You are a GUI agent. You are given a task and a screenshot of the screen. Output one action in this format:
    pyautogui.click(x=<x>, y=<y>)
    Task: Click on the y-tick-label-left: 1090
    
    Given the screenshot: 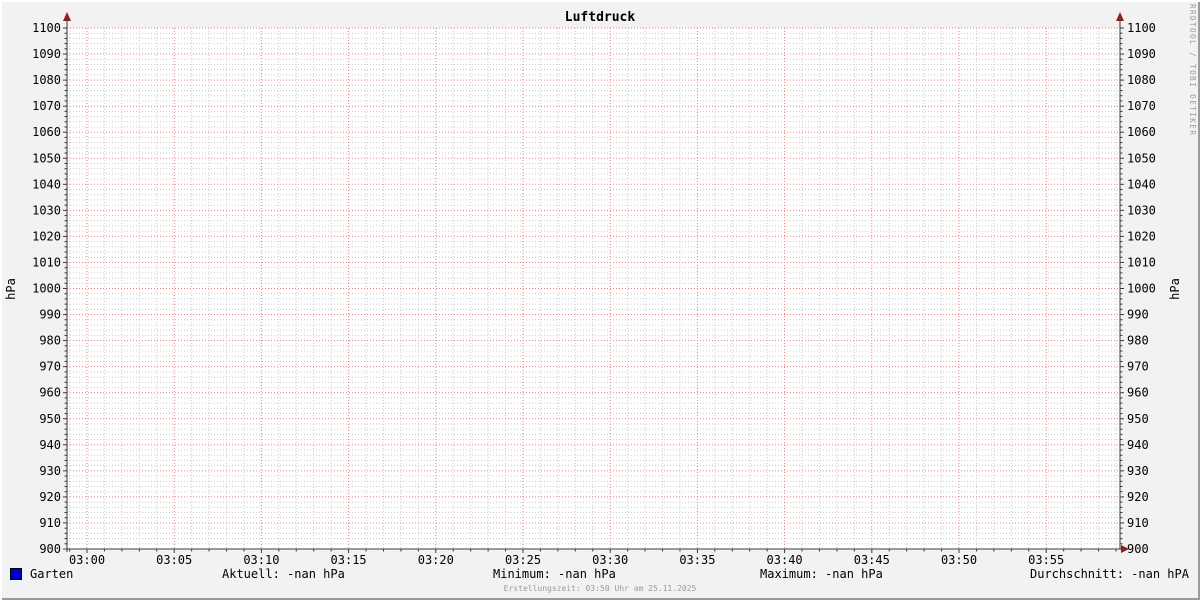 What is the action you would take?
    pyautogui.click(x=46, y=54)
    